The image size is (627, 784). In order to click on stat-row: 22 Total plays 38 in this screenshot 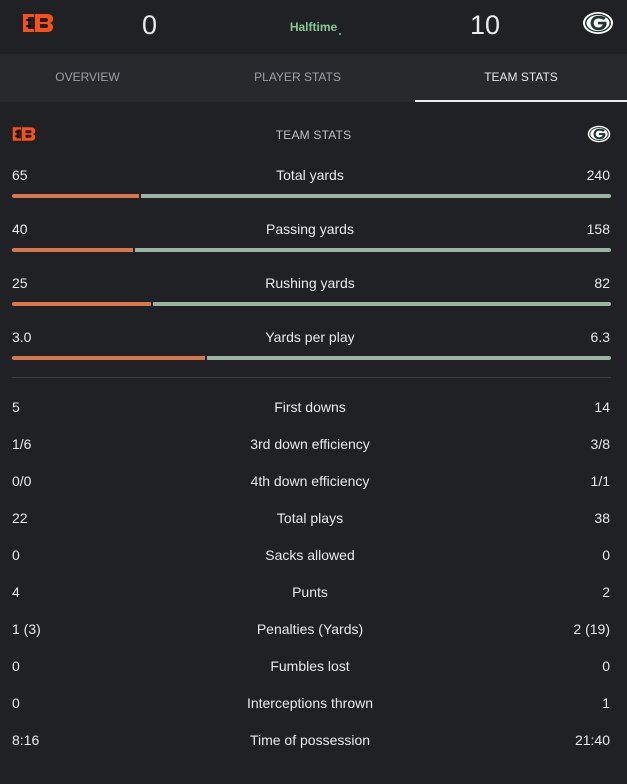, I will do `click(313, 519)`.